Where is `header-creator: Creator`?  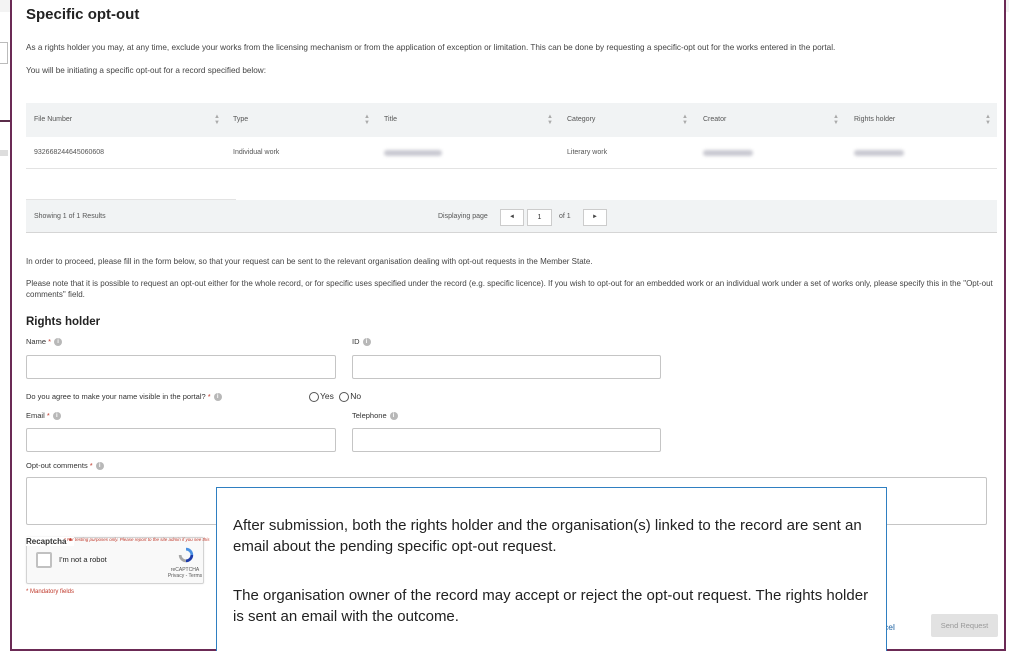
header-creator: Creator is located at coordinates (714, 120).